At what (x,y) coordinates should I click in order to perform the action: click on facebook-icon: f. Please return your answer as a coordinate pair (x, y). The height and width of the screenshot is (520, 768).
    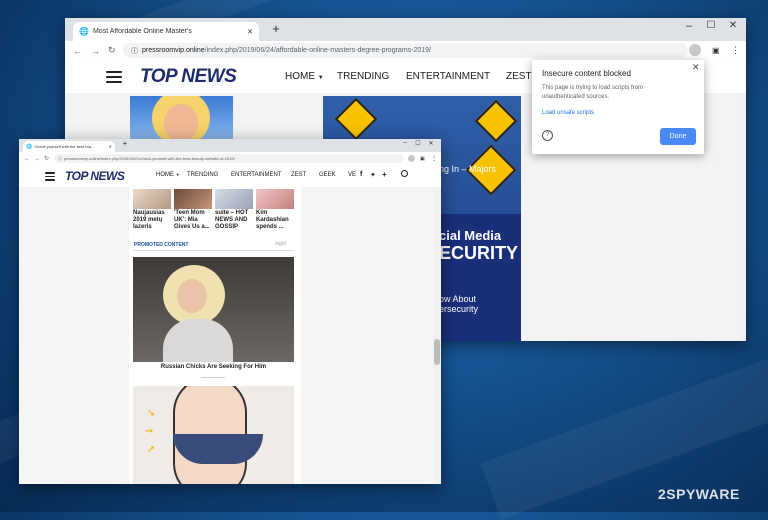
    Looking at the image, I should click on (361, 174).